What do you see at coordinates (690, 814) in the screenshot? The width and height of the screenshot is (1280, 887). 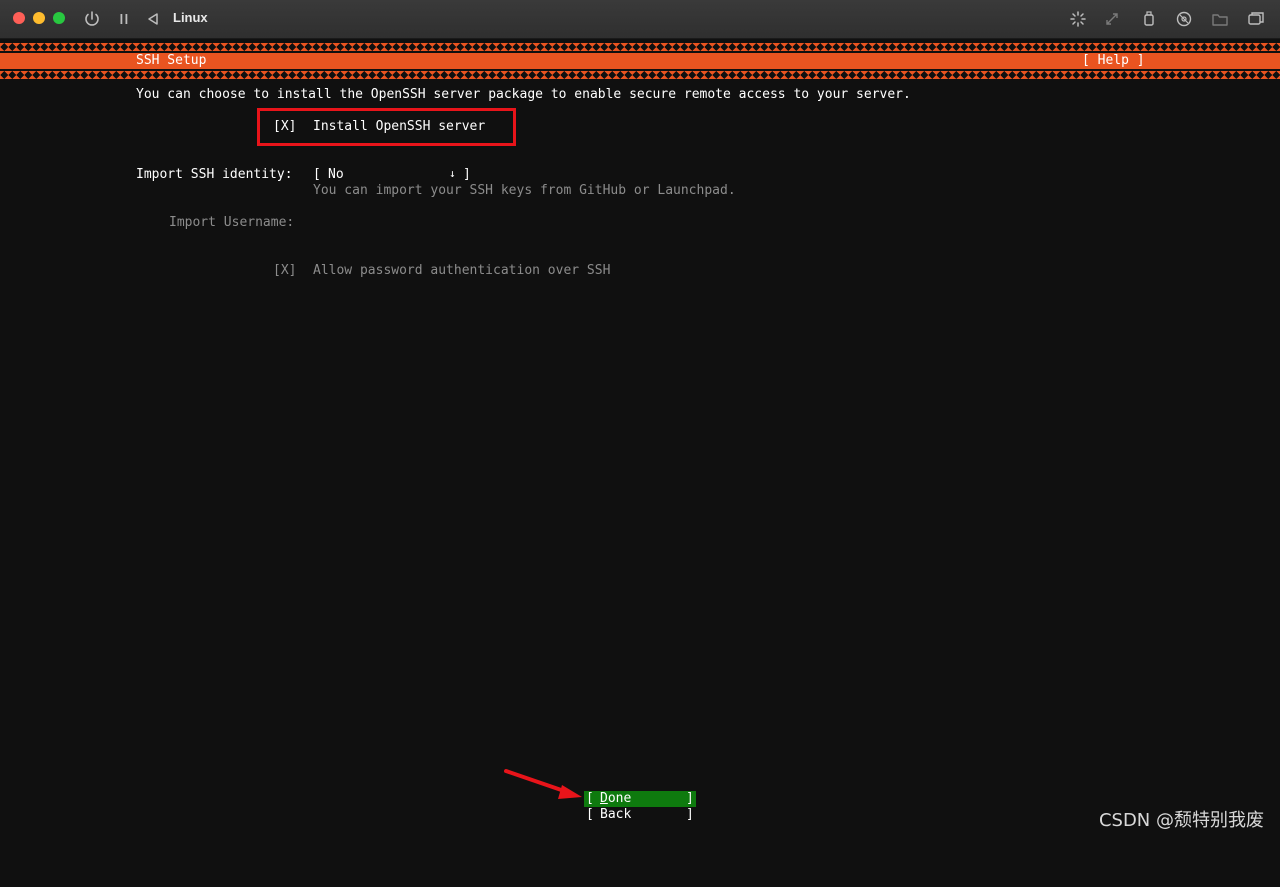 I see `back-close-bracket: ]` at bounding box center [690, 814].